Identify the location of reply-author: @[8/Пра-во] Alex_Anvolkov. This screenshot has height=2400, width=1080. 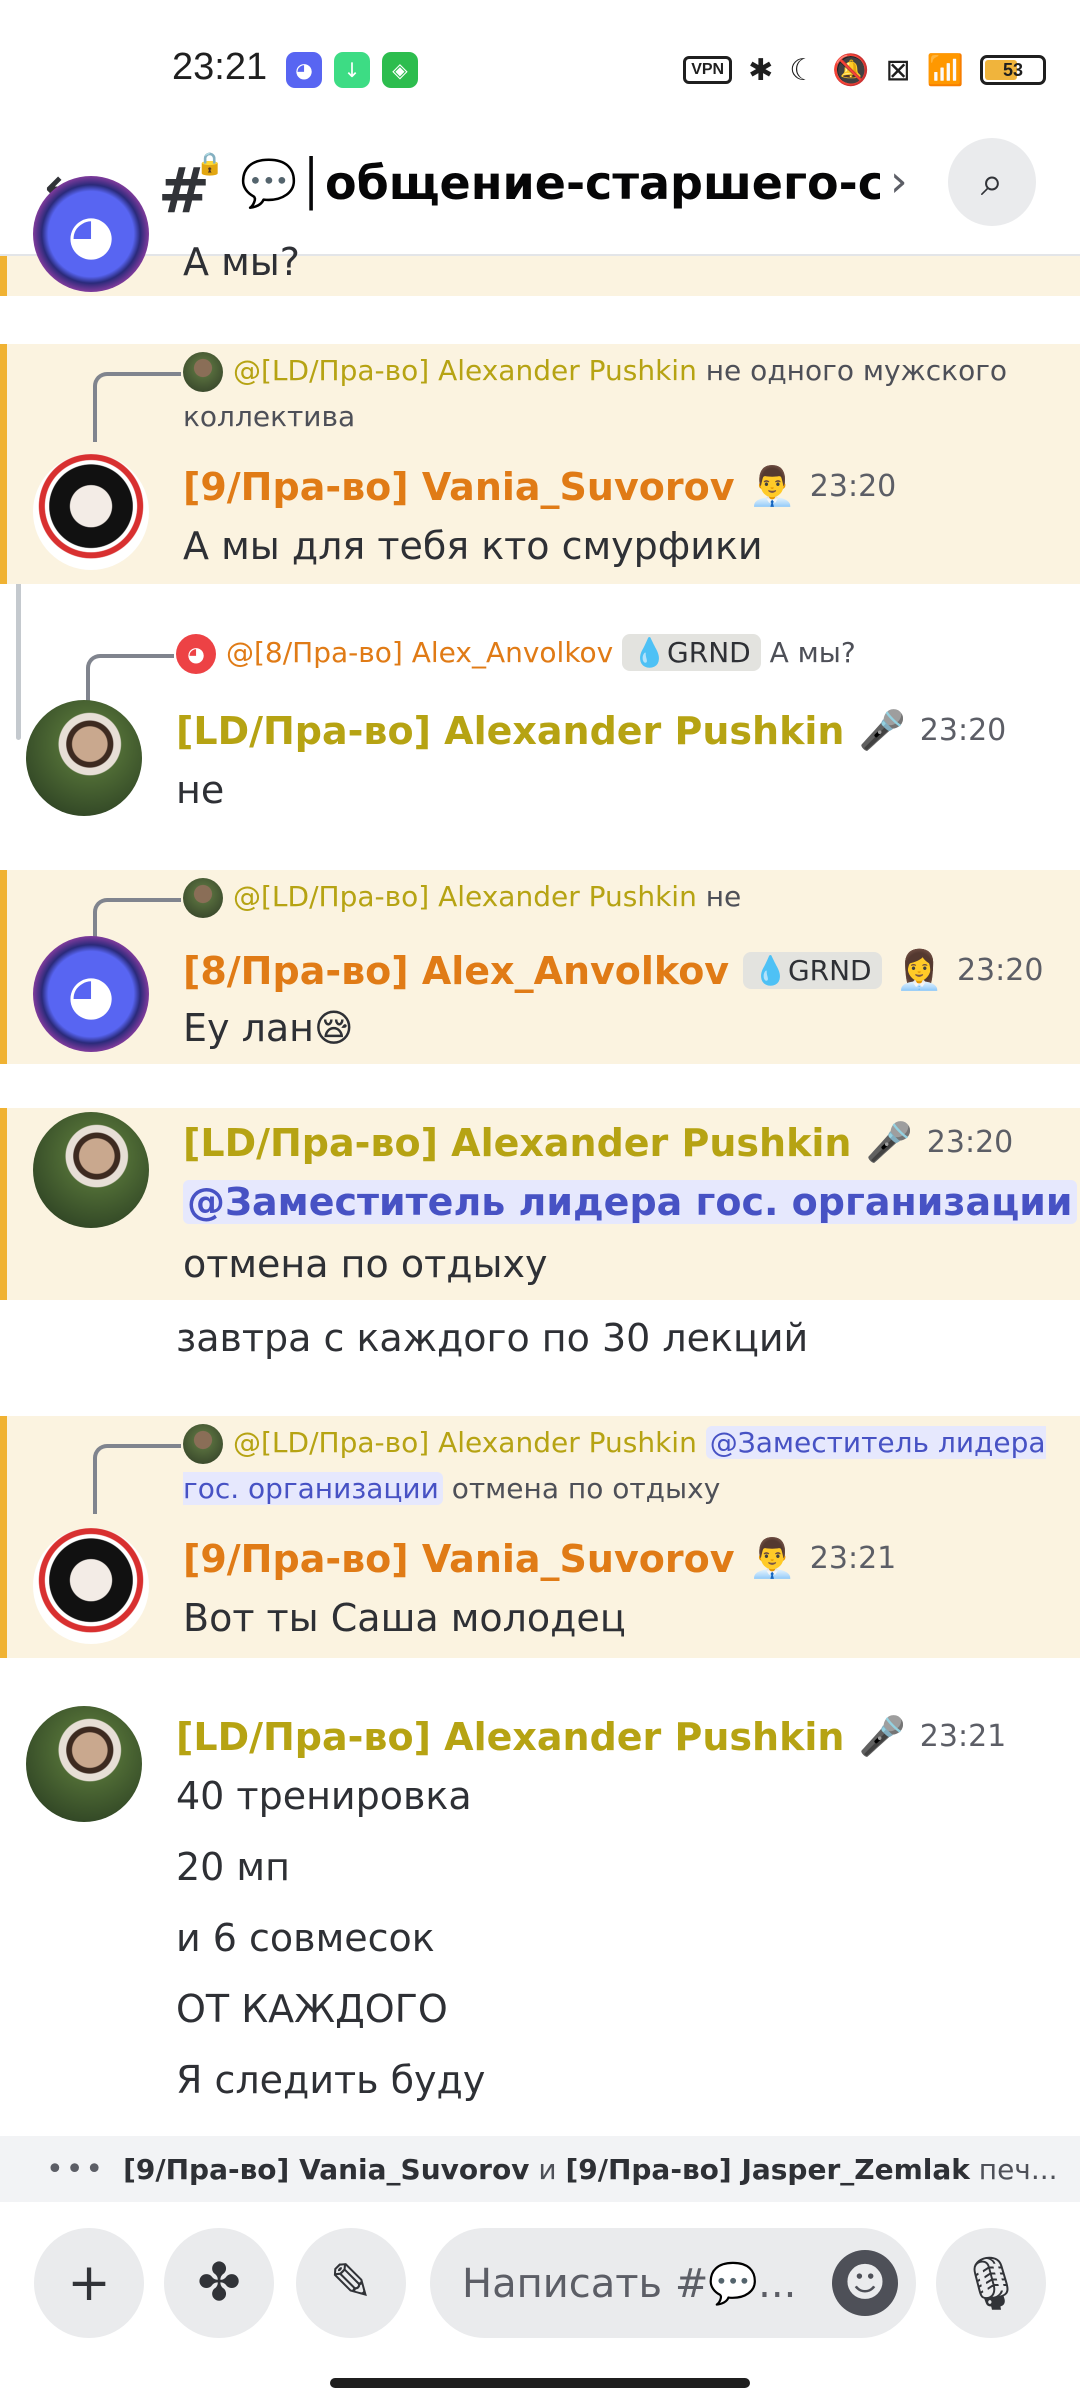
(420, 652).